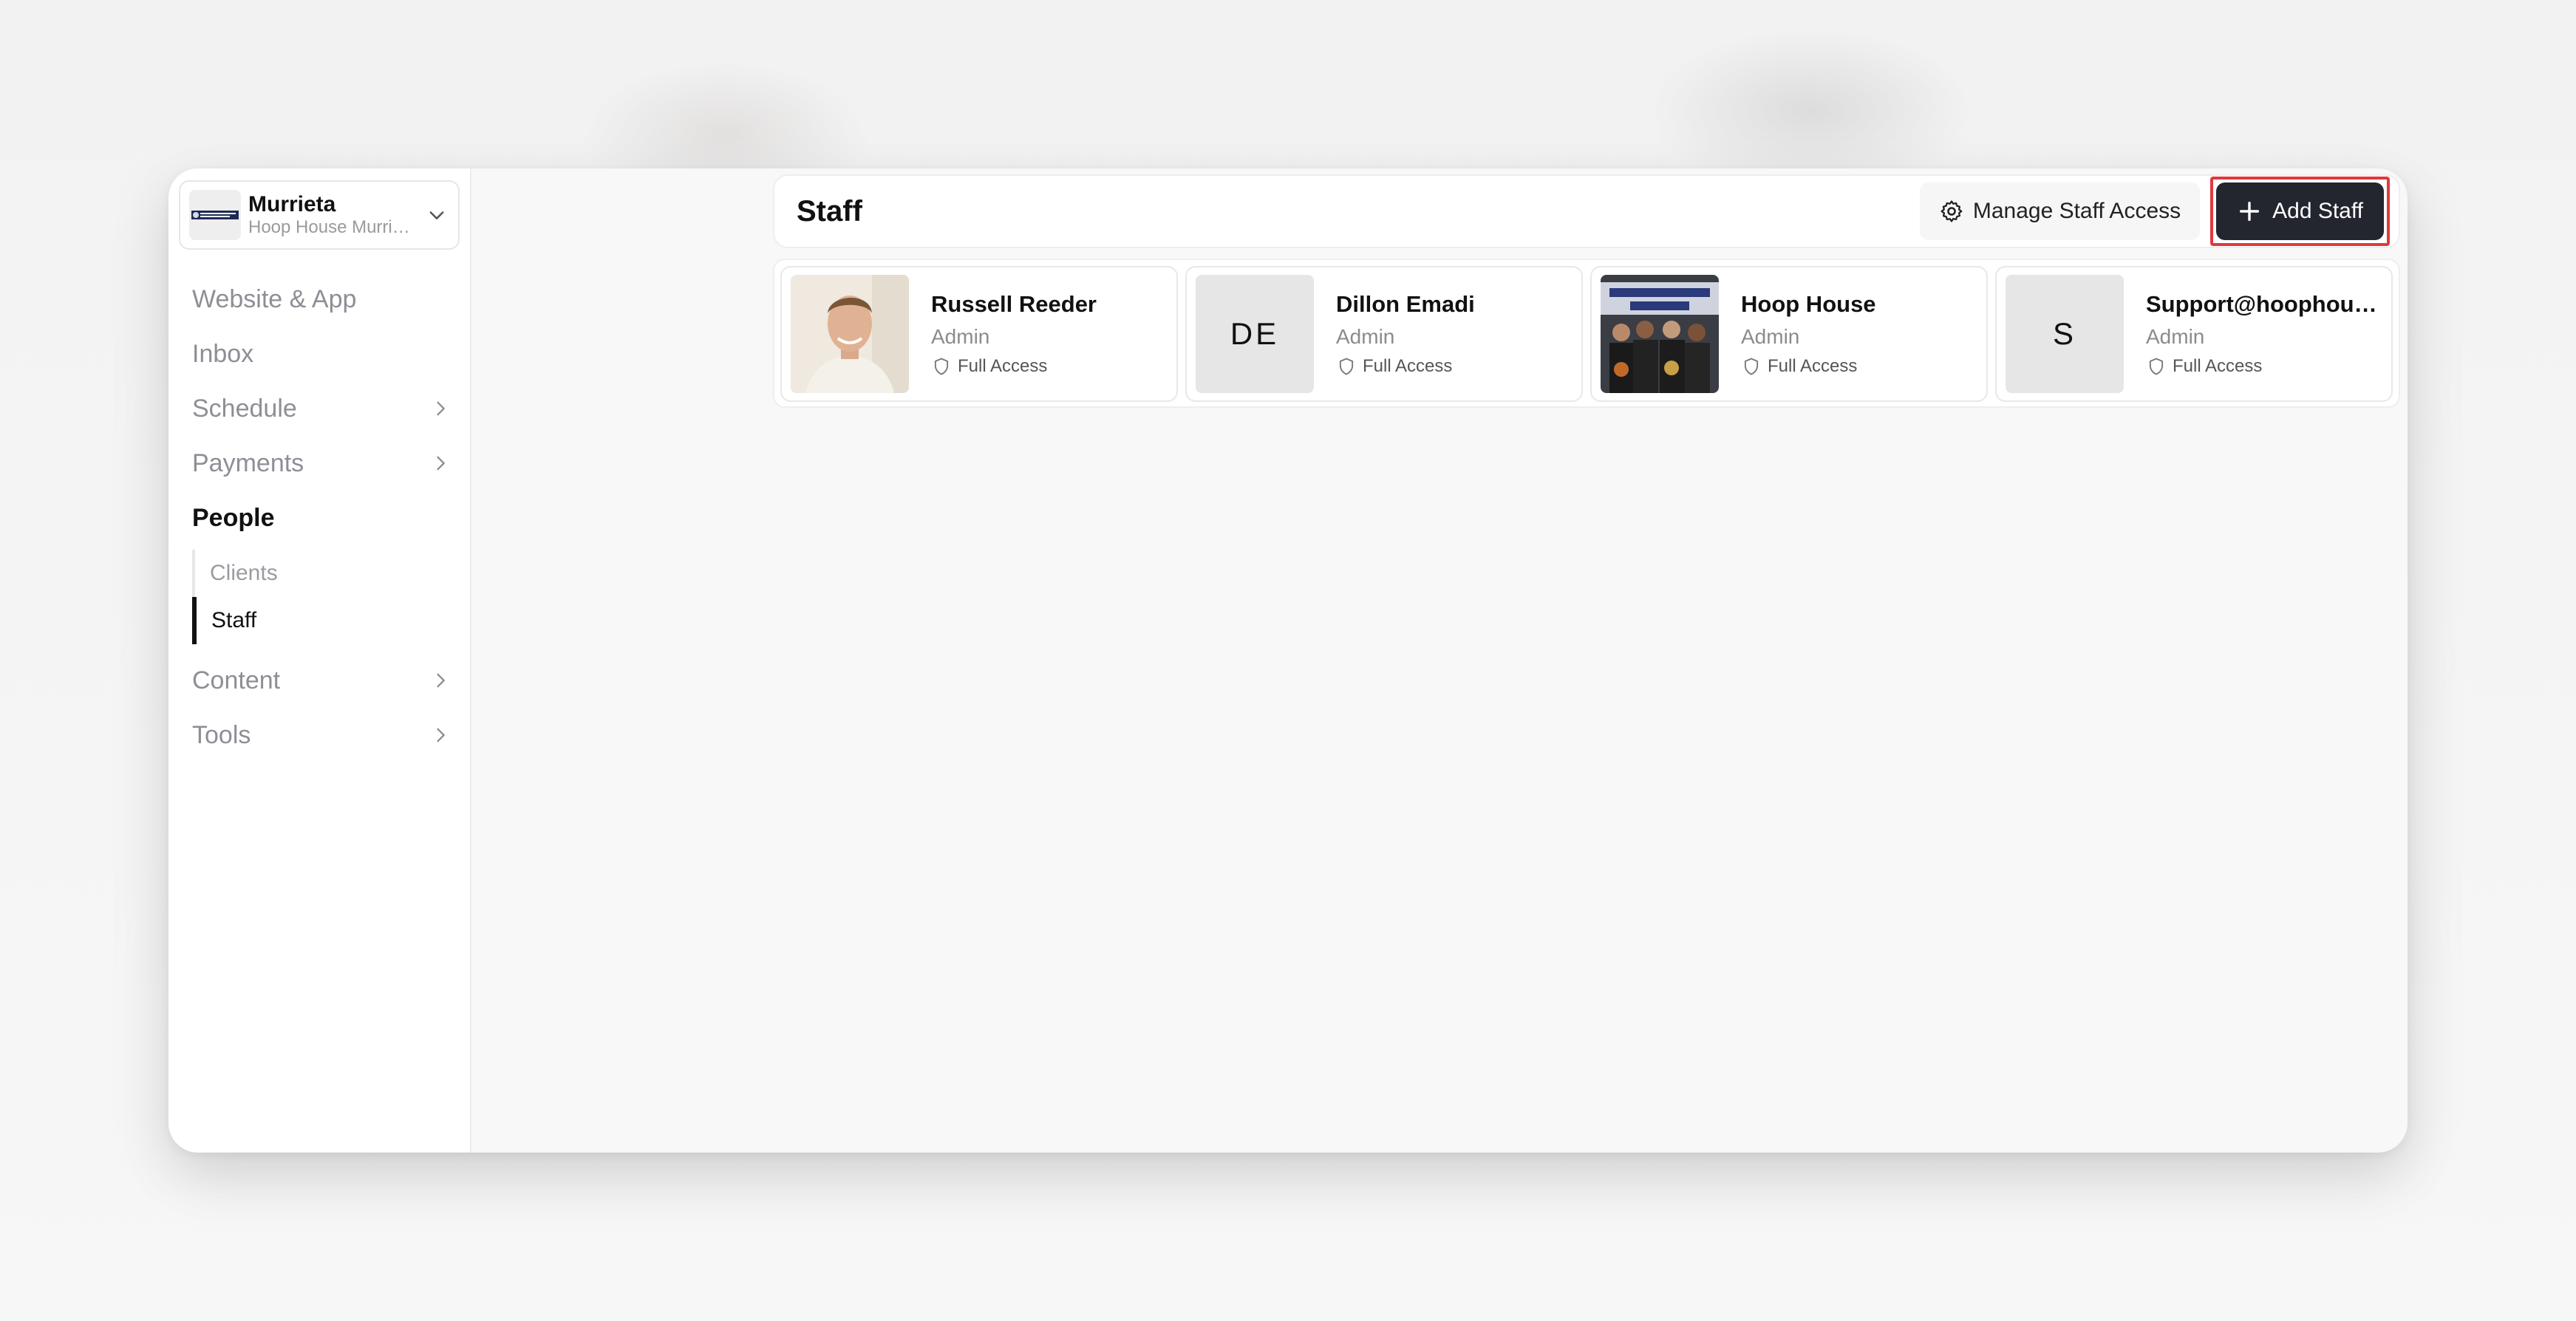 This screenshot has height=1321, width=2576. Describe the element at coordinates (325, 463) in the screenshot. I see `sidebar-item-payments: Payments` at that location.